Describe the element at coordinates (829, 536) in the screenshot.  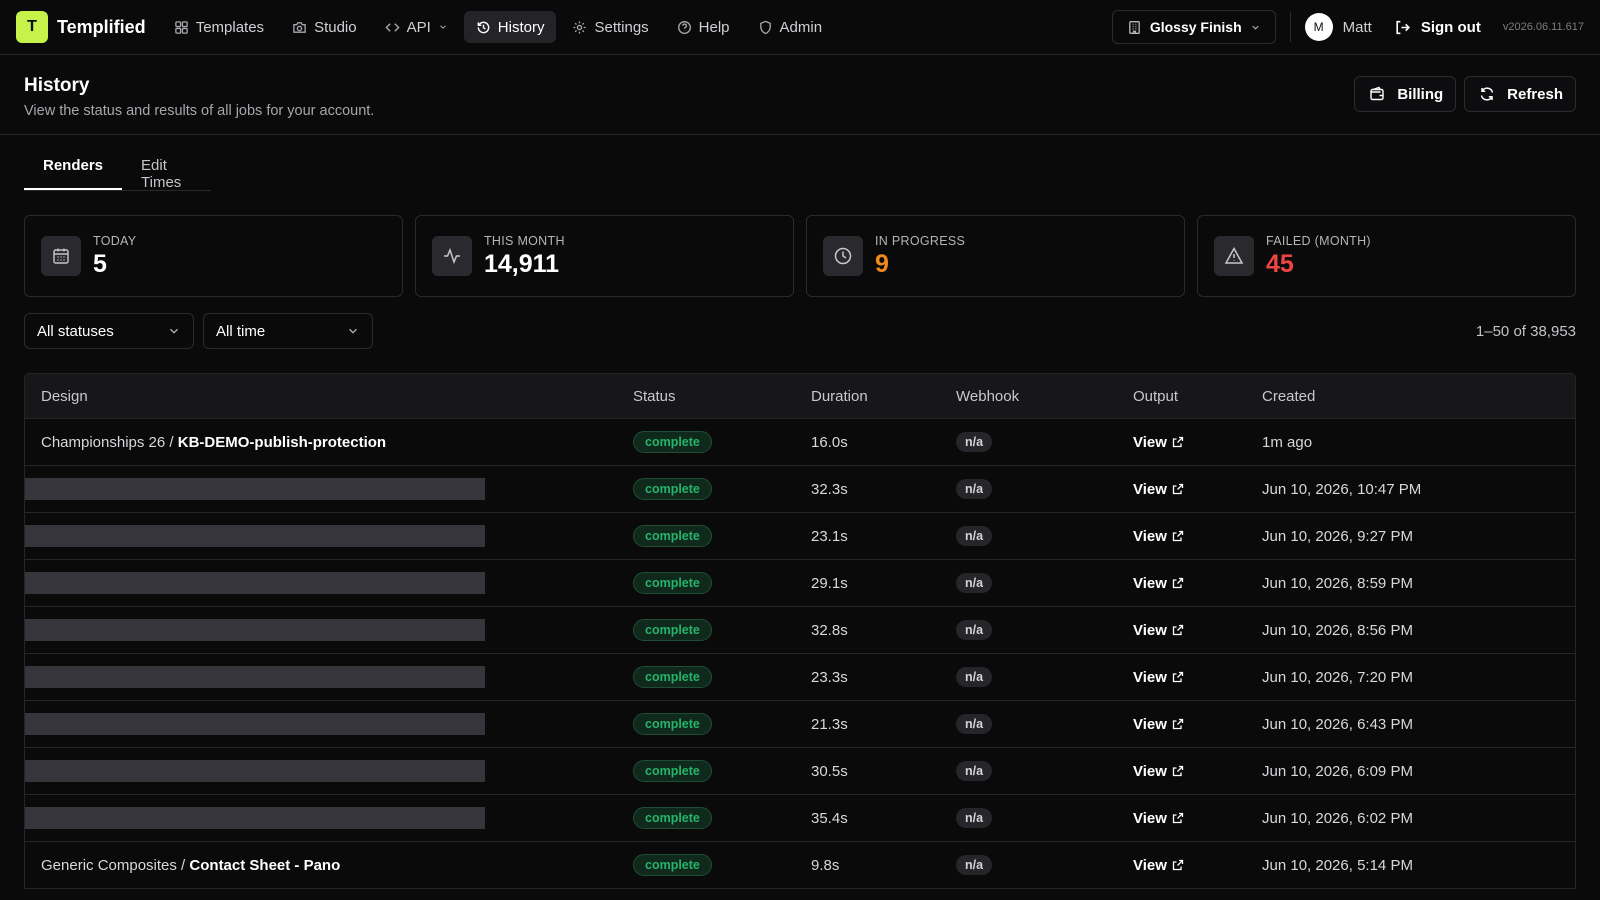
I see `cell-duration: 23.1s` at that location.